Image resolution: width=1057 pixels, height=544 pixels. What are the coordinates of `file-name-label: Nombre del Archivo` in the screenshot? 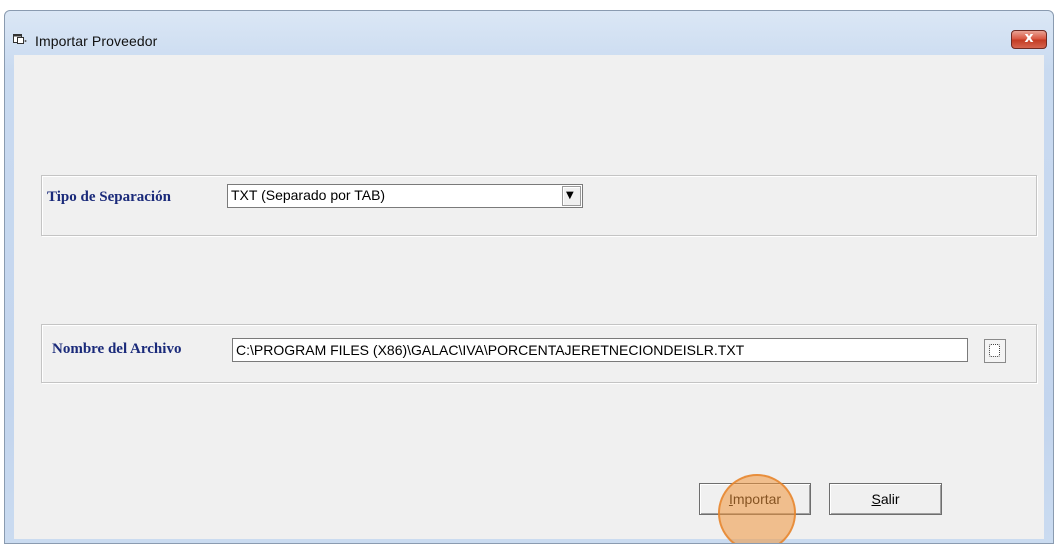 It's located at (117, 349).